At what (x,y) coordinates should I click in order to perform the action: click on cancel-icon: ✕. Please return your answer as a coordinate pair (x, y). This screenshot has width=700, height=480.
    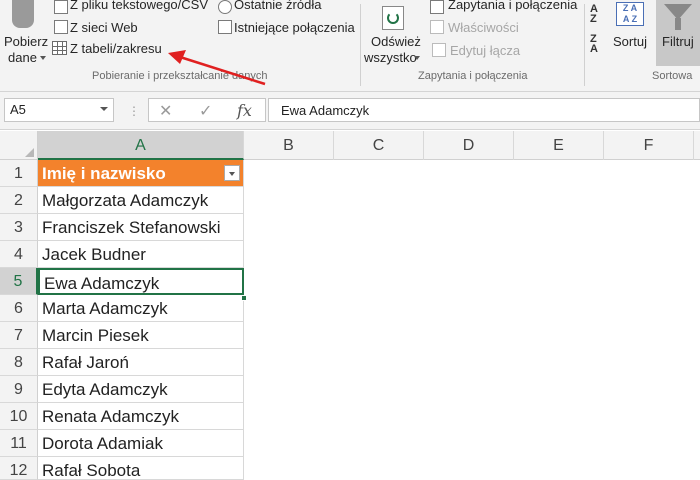
    Looking at the image, I should click on (165, 111).